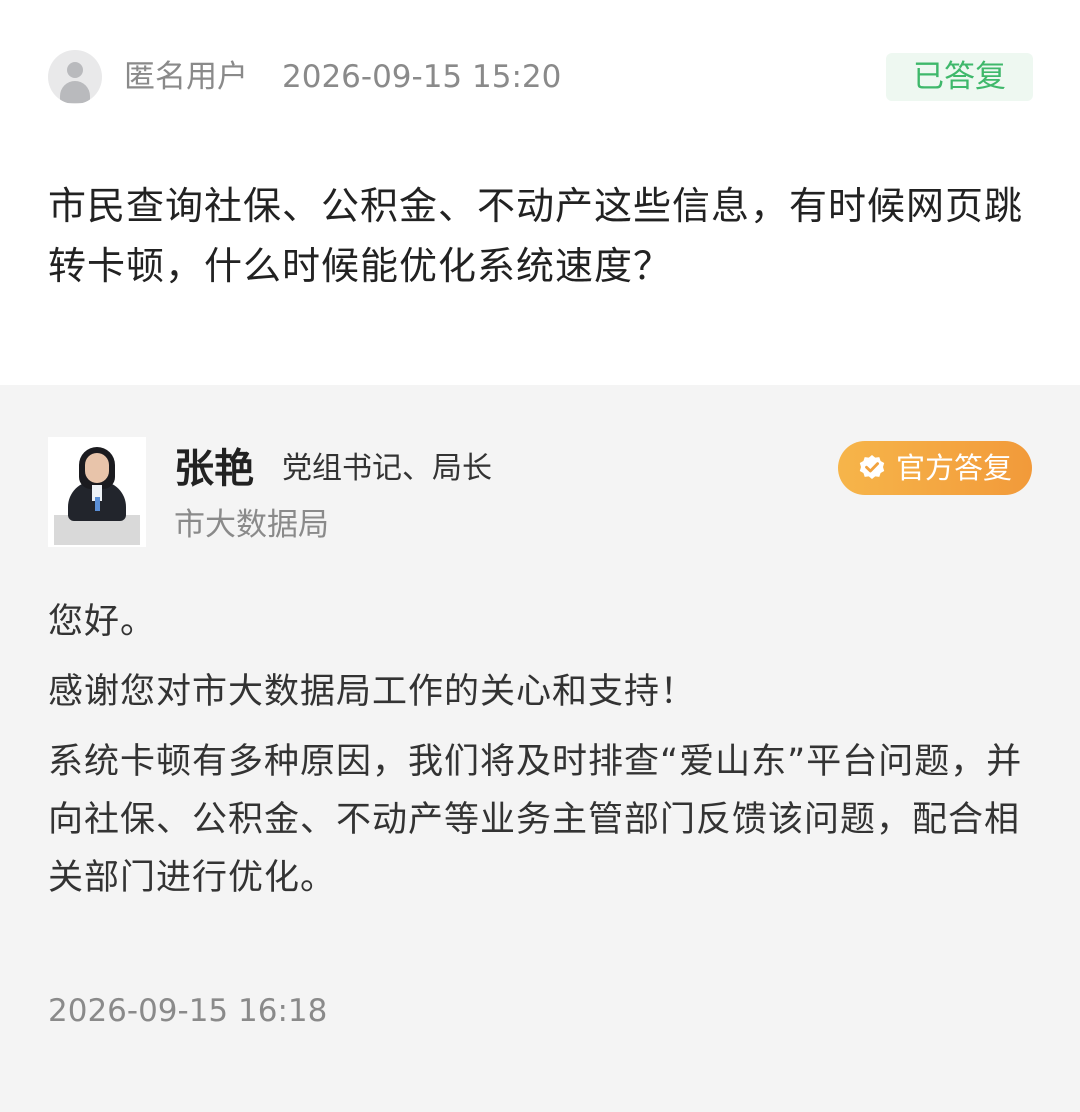 The height and width of the screenshot is (1112, 1080). I want to click on verified-check-icon, so click(872, 467).